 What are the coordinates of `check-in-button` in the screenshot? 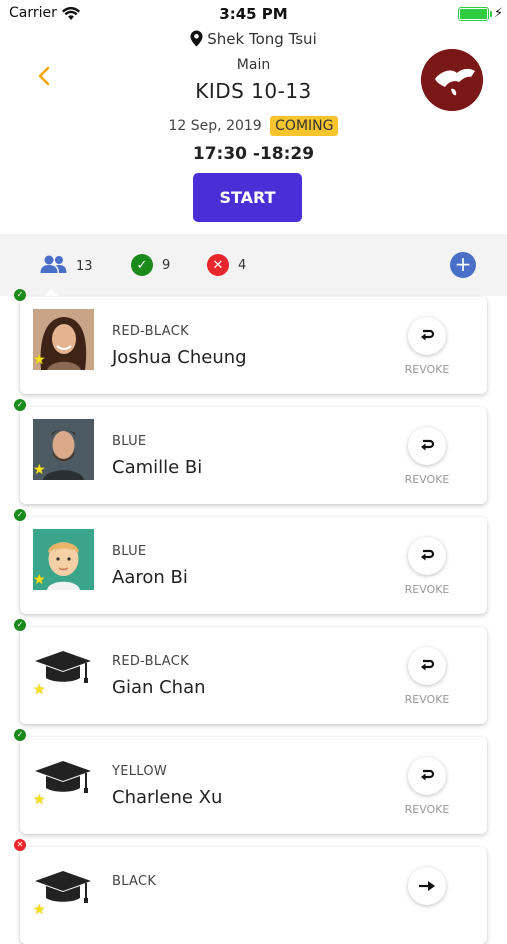 It's located at (427, 886).